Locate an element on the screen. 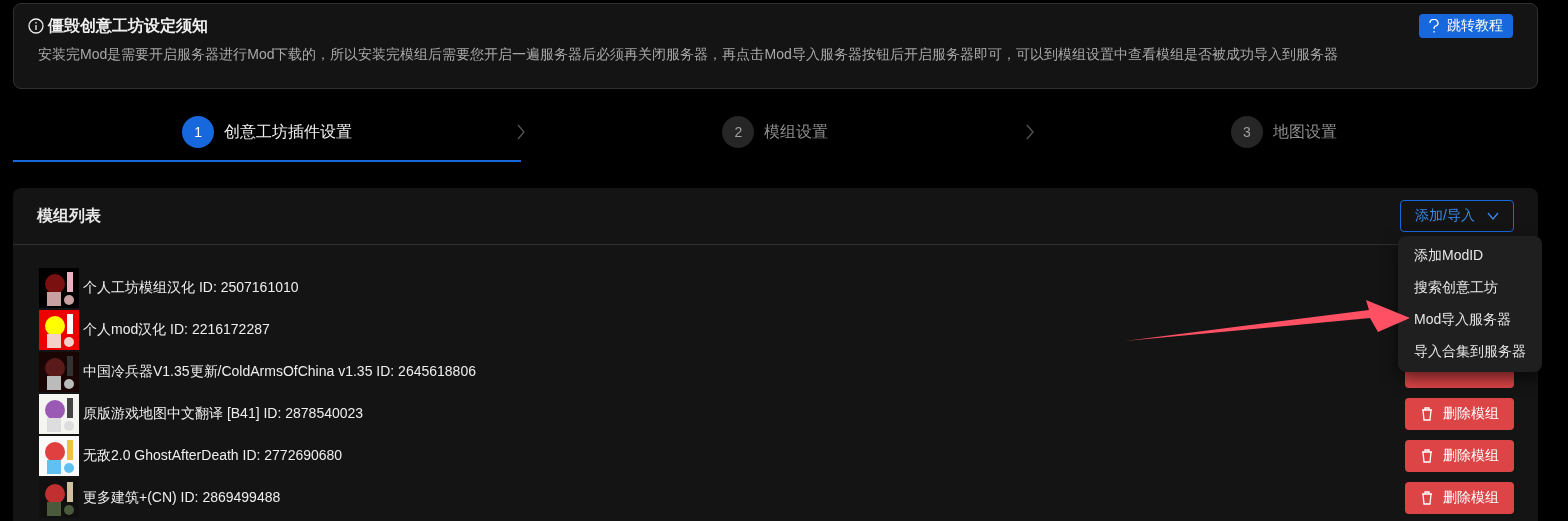 The width and height of the screenshot is (1568, 521). mod-name: 无敌2.0 GhostAfterDeath ID: 2772690680 is located at coordinates (213, 456).